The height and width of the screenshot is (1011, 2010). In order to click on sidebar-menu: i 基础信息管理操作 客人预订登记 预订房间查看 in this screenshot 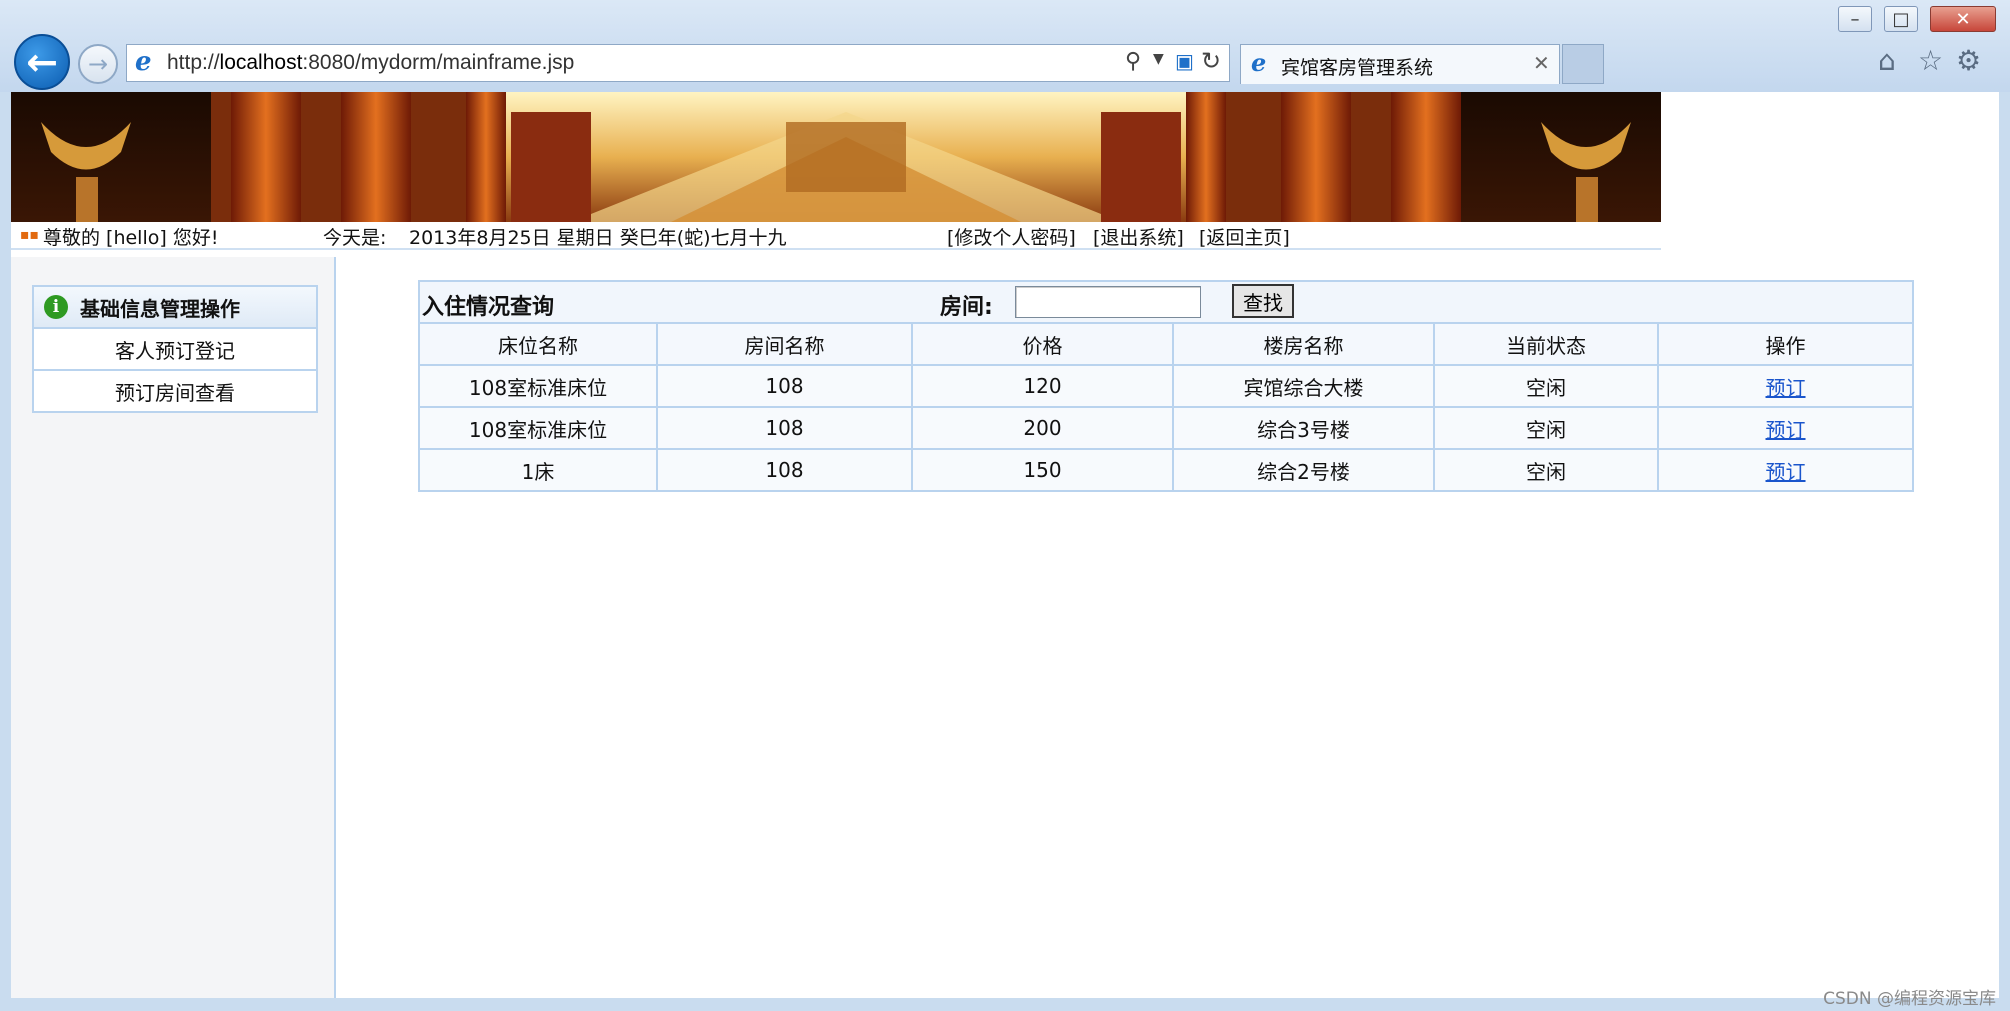, I will do `click(175, 349)`.